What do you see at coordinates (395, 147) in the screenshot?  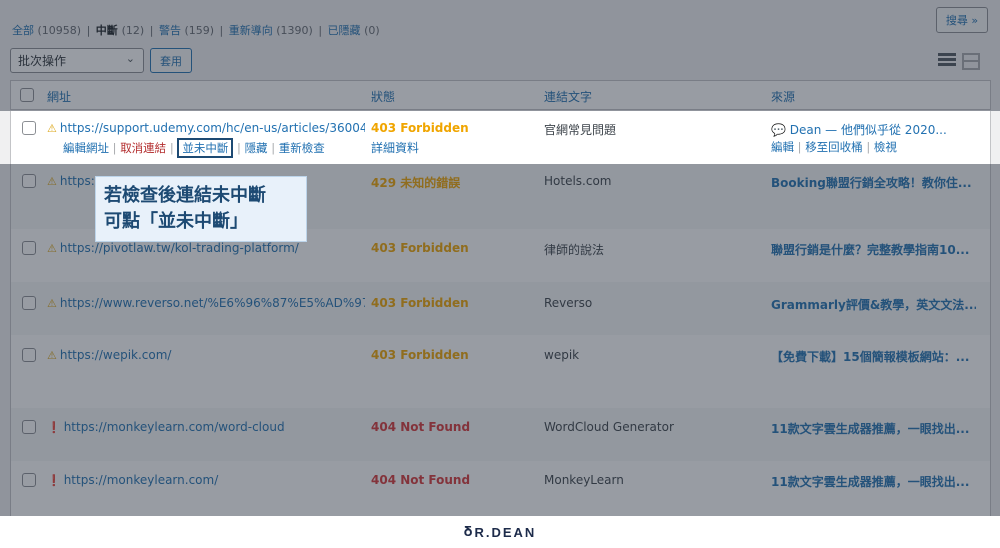 I see `status-details-link: 詳細資料` at bounding box center [395, 147].